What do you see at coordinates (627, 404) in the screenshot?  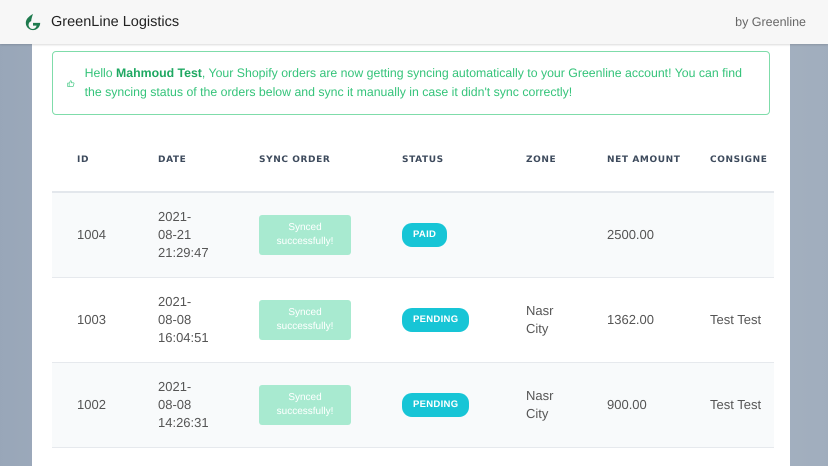 I see `table-cell: 900.00` at bounding box center [627, 404].